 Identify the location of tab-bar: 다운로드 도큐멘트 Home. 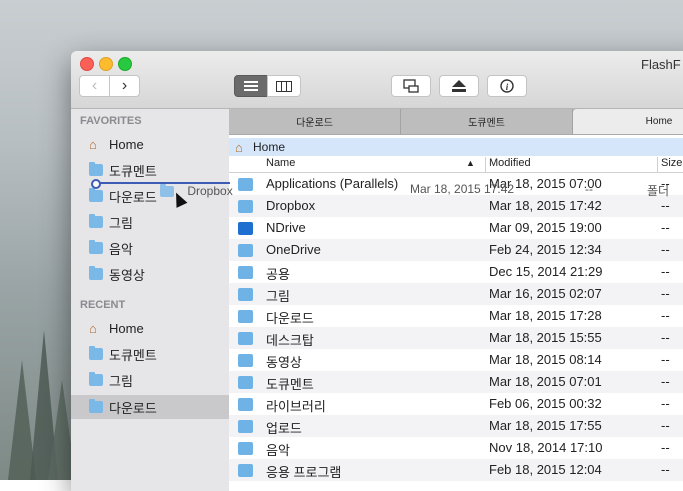
(456, 122).